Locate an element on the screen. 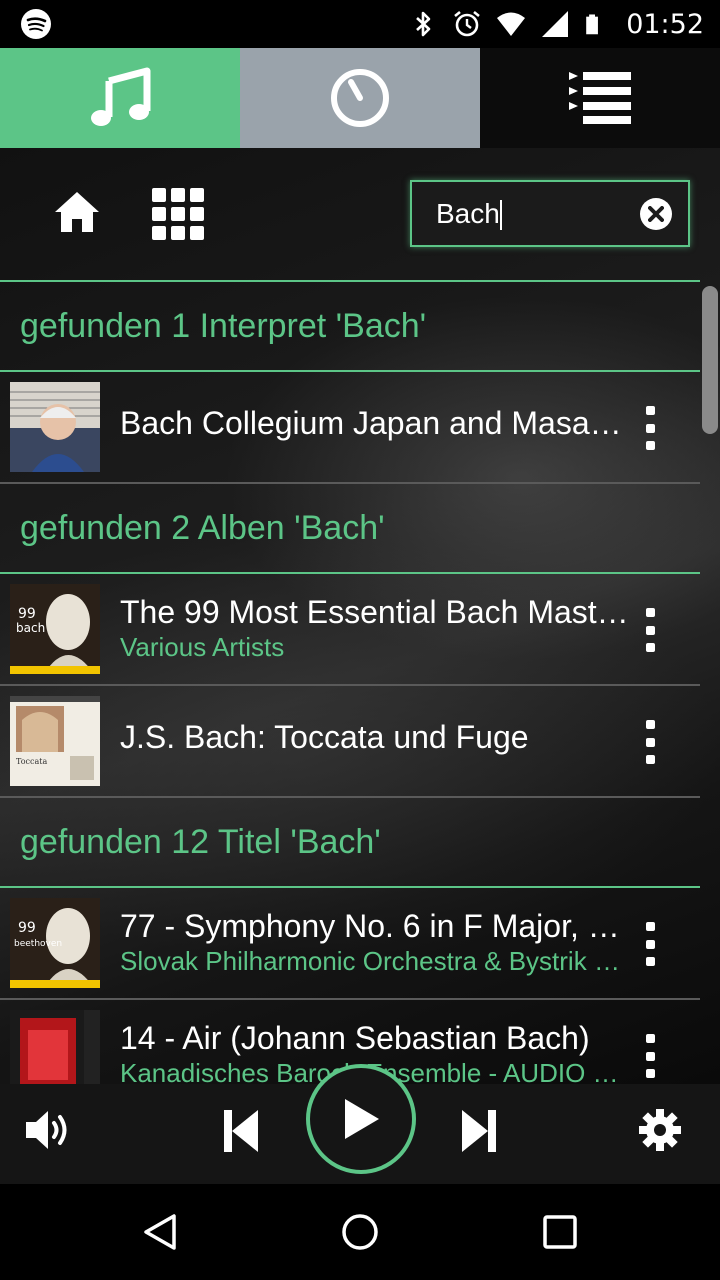 The image size is (720, 1280). home-circle-icon is located at coordinates (360, 1232).